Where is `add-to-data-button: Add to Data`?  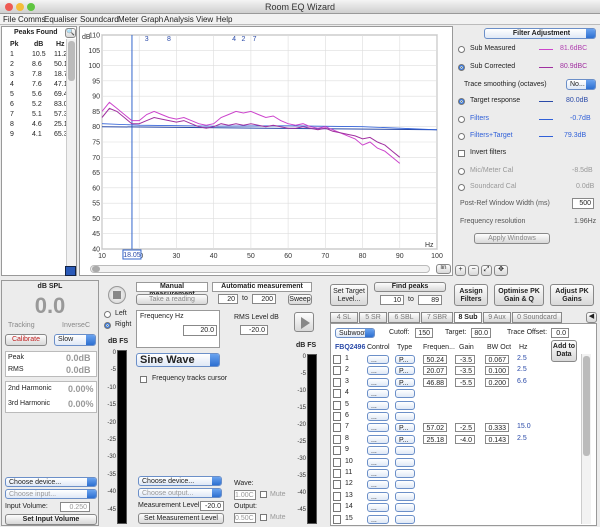
add-to-data-button: Add to Data is located at coordinates (564, 351).